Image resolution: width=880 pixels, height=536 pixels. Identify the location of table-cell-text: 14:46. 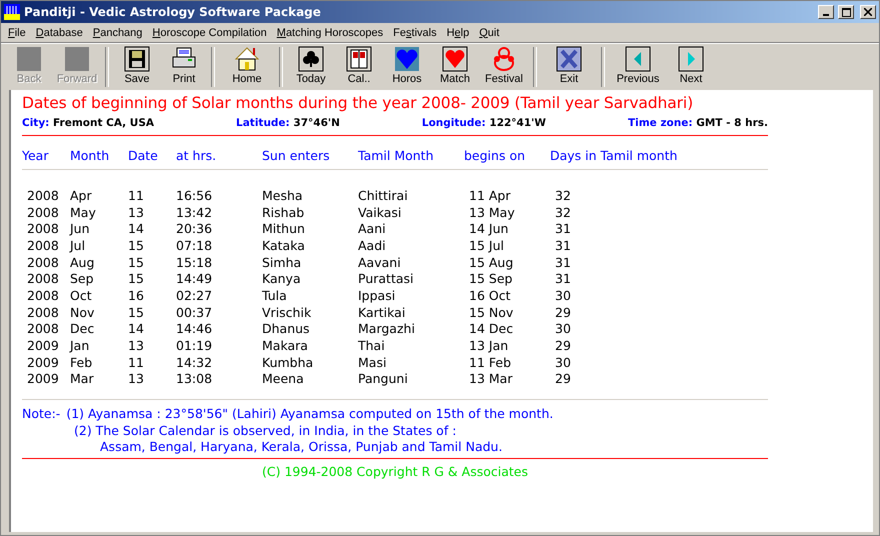
(195, 328).